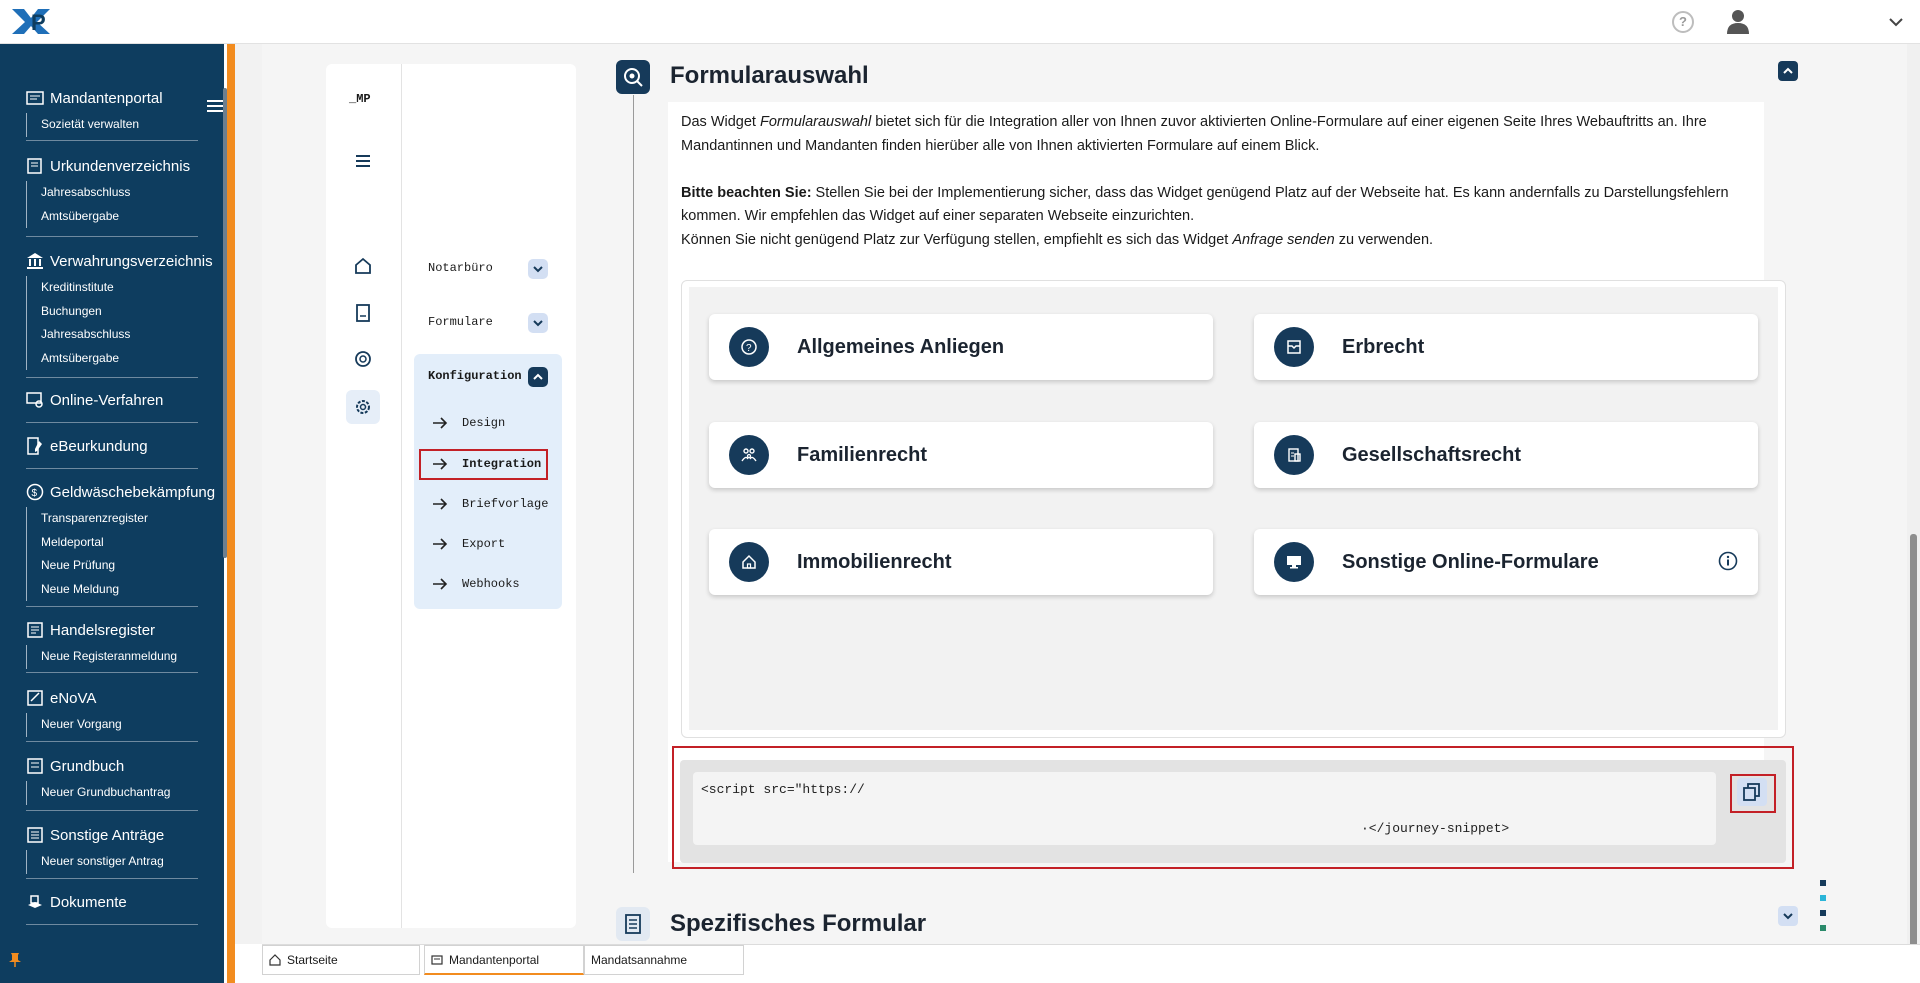 Image resolution: width=1920 pixels, height=983 pixels. What do you see at coordinates (460, 268) in the screenshot?
I see `menu-notarbuero: Notarbüro` at bounding box center [460, 268].